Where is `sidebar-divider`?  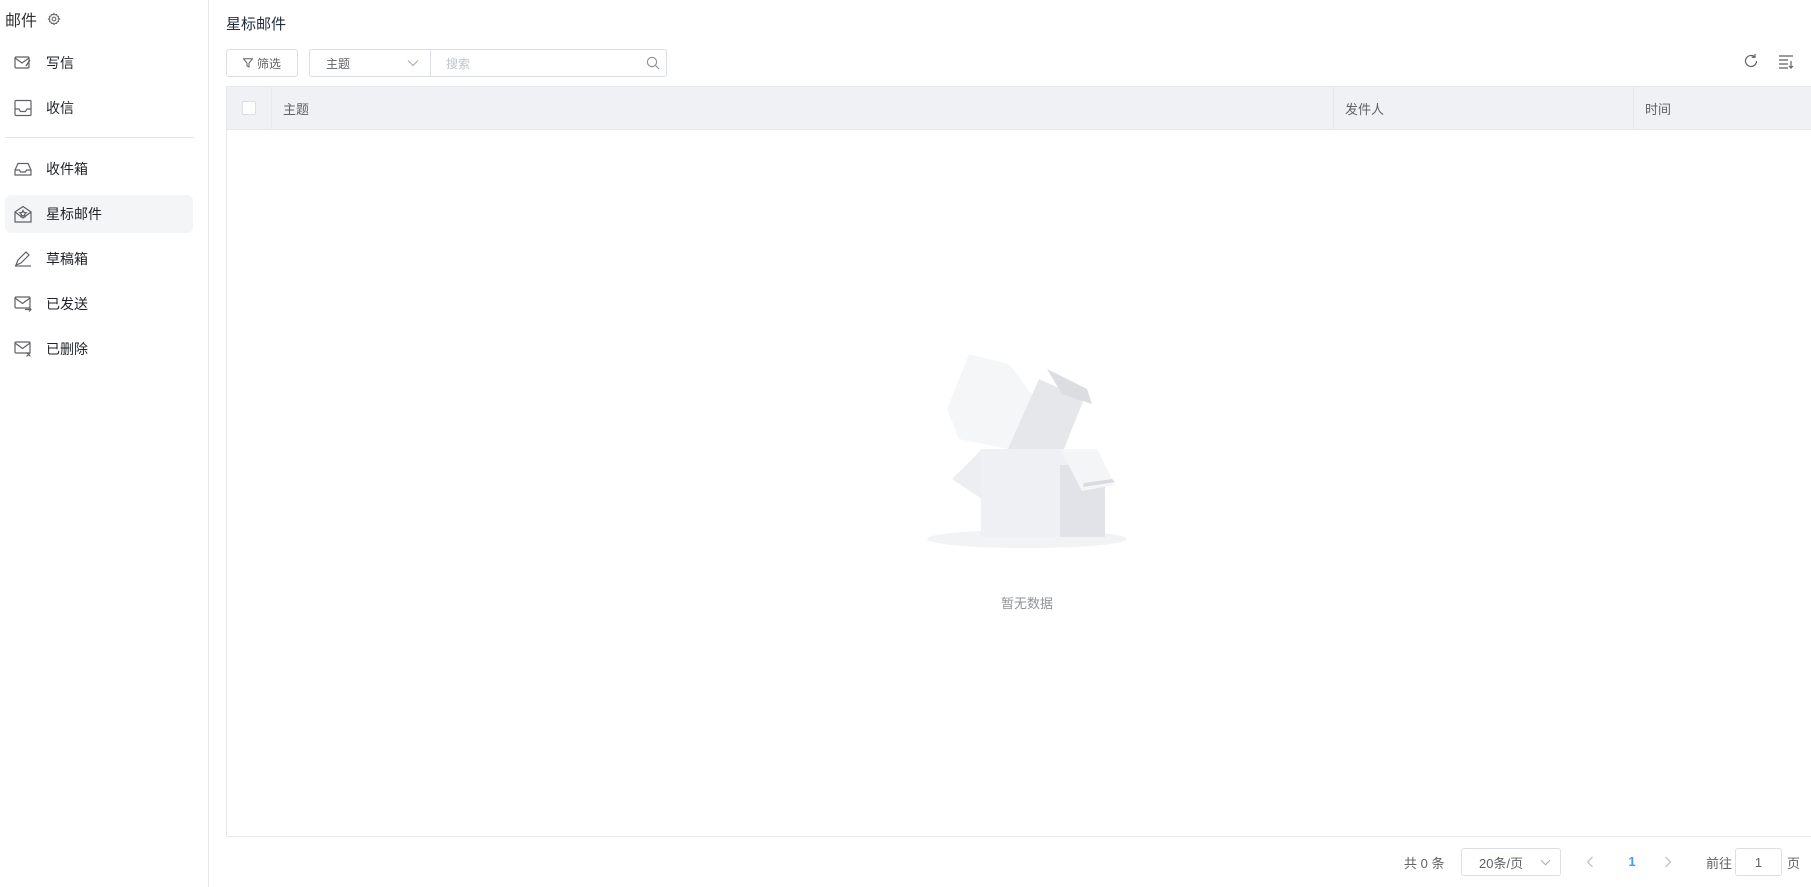
sidebar-divider is located at coordinates (99, 137).